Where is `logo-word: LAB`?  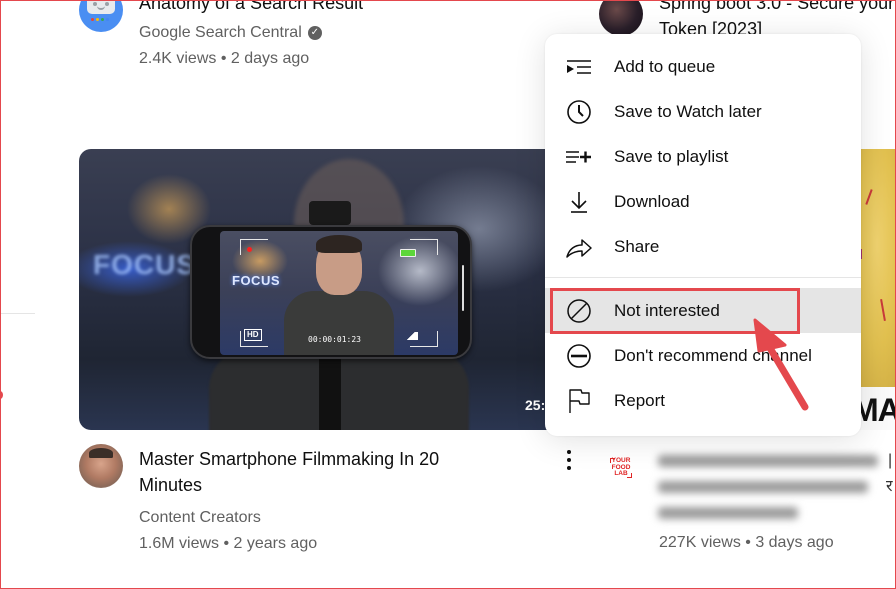 logo-word: LAB is located at coordinates (621, 473).